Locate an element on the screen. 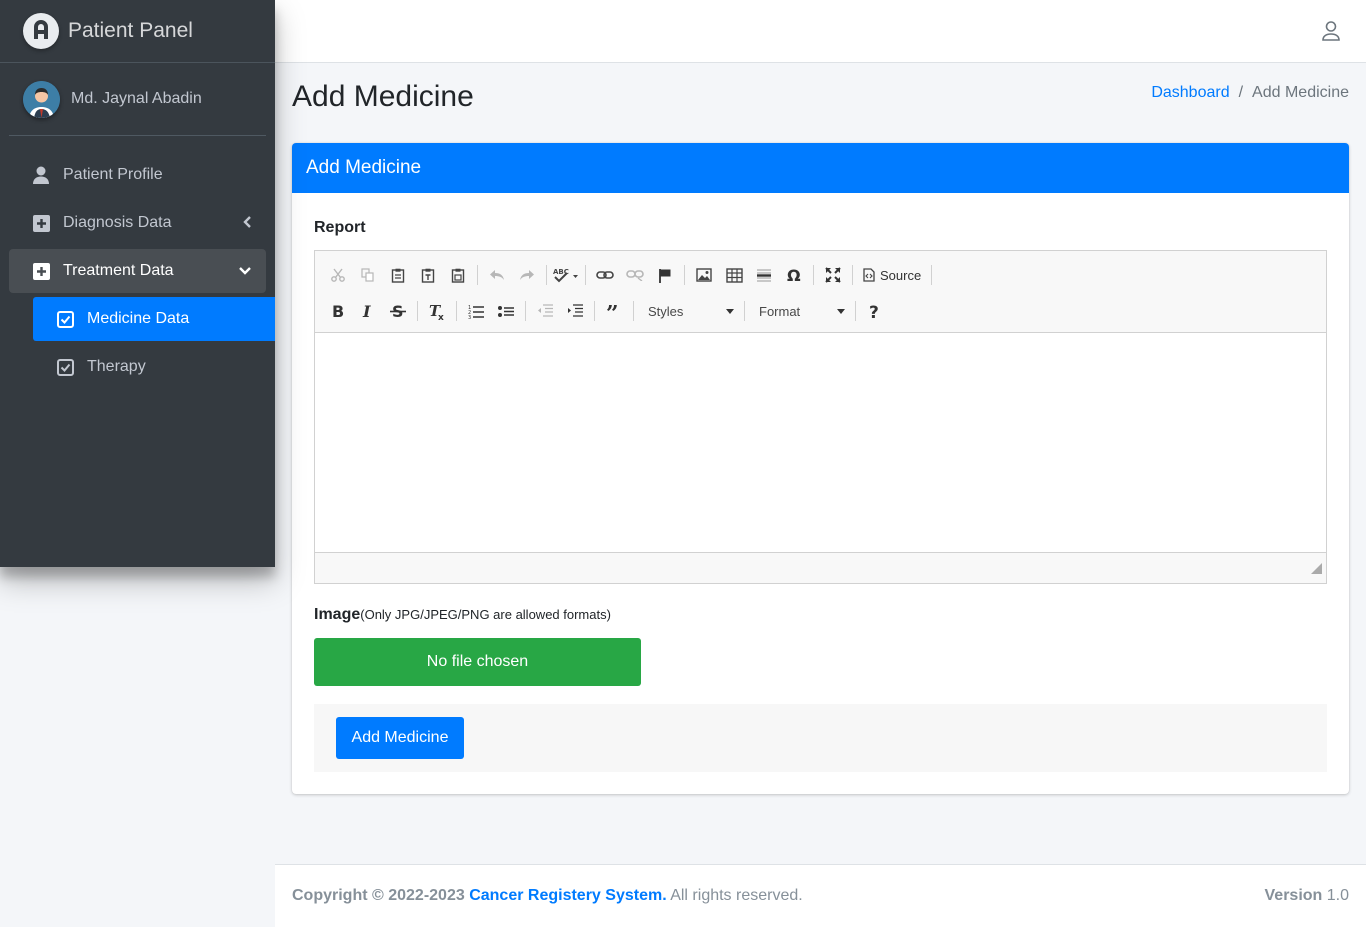 The image size is (1366, 927). svg-text: x is located at coordinates (441, 316).